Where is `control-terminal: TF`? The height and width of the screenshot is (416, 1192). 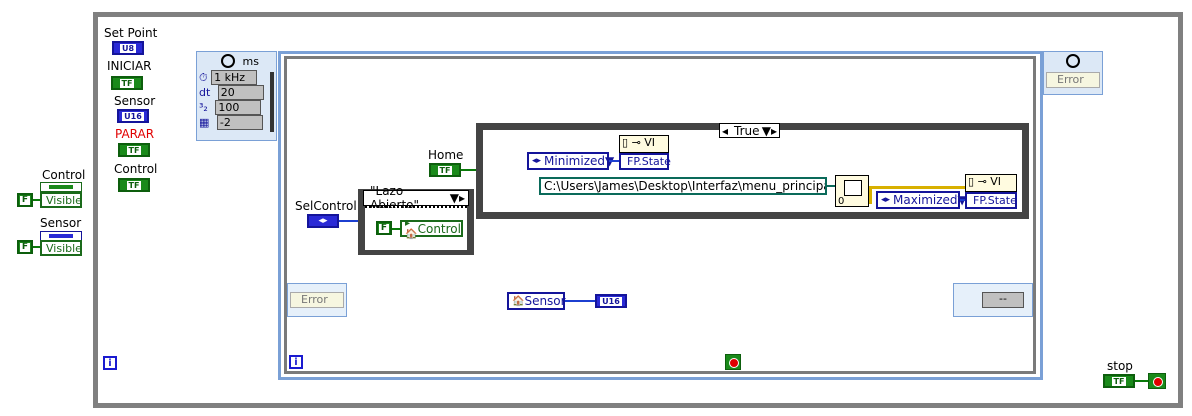
control-terminal: TF is located at coordinates (134, 185).